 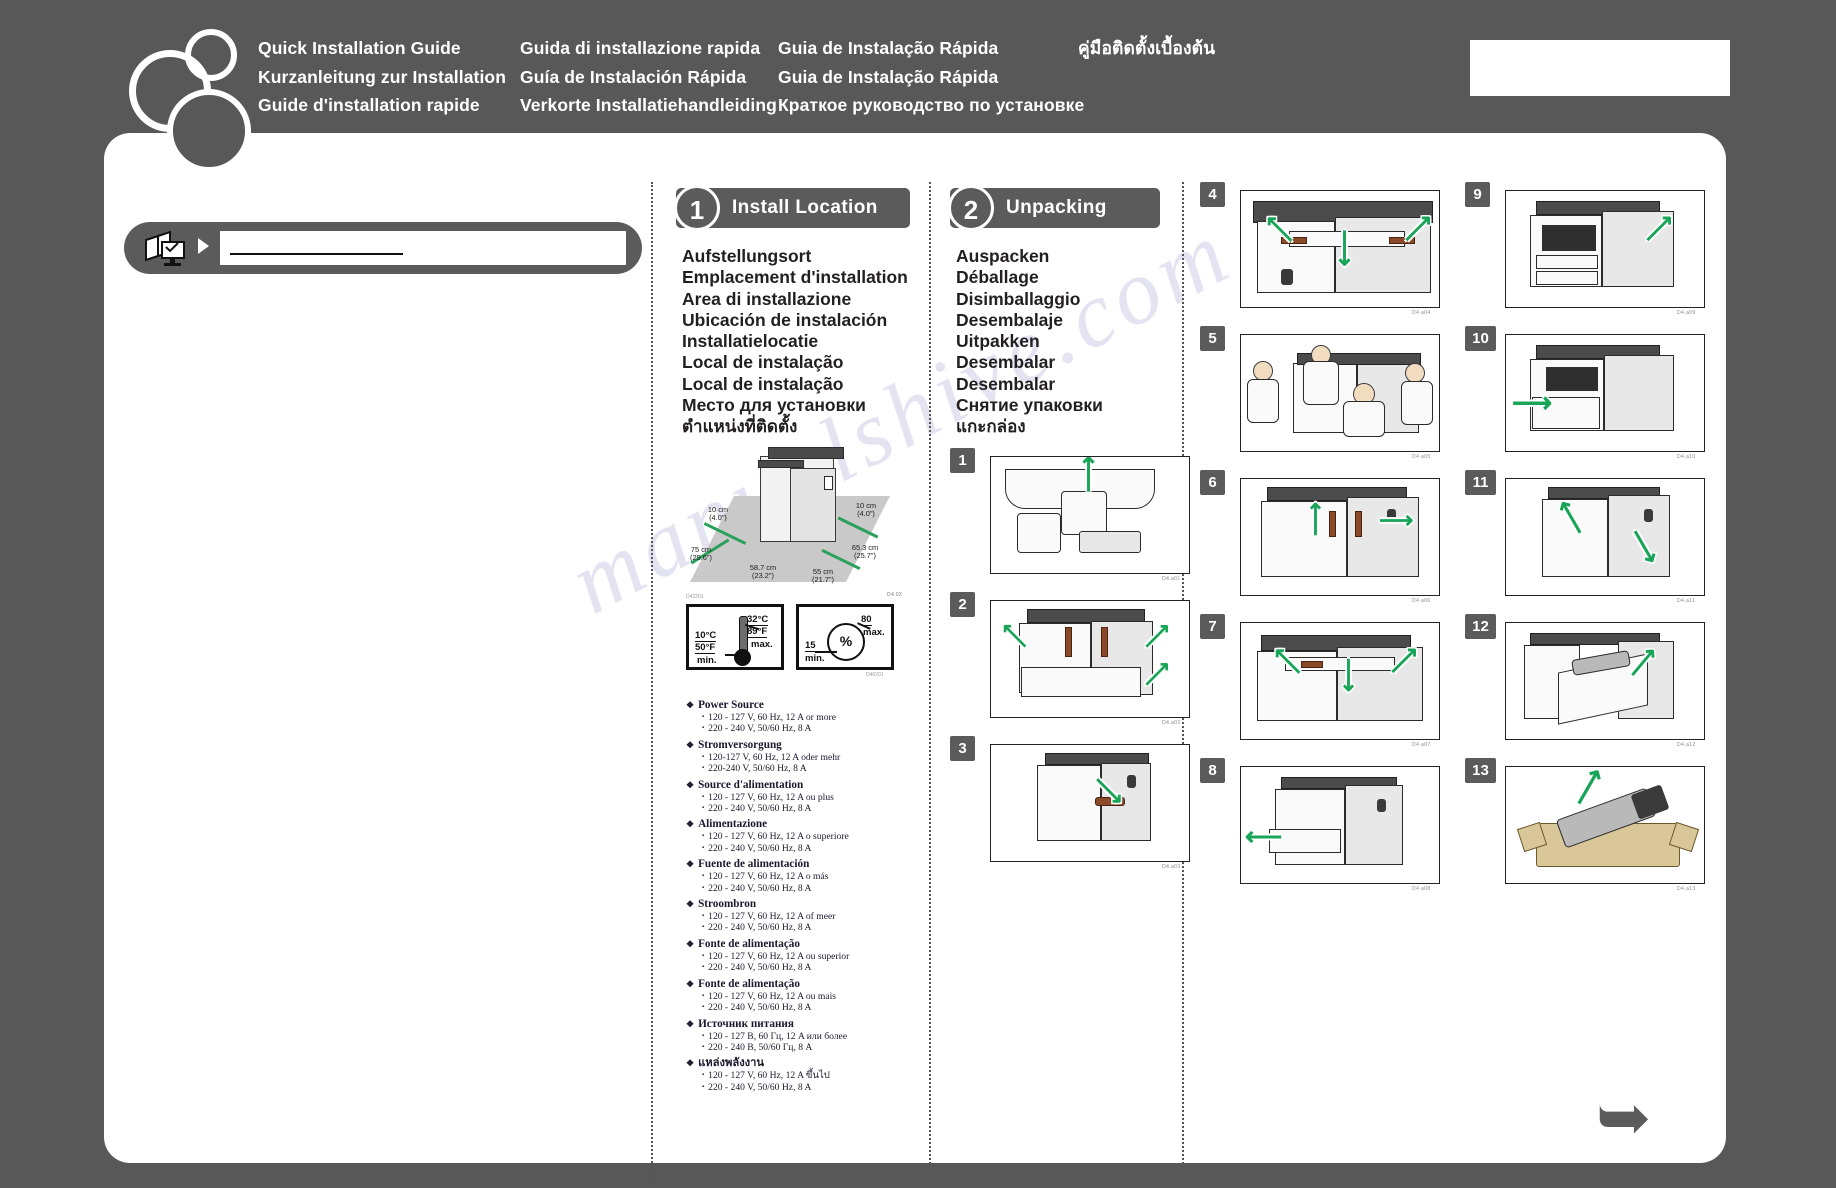 I want to click on temp-max-word: max., so click(x=762, y=644).